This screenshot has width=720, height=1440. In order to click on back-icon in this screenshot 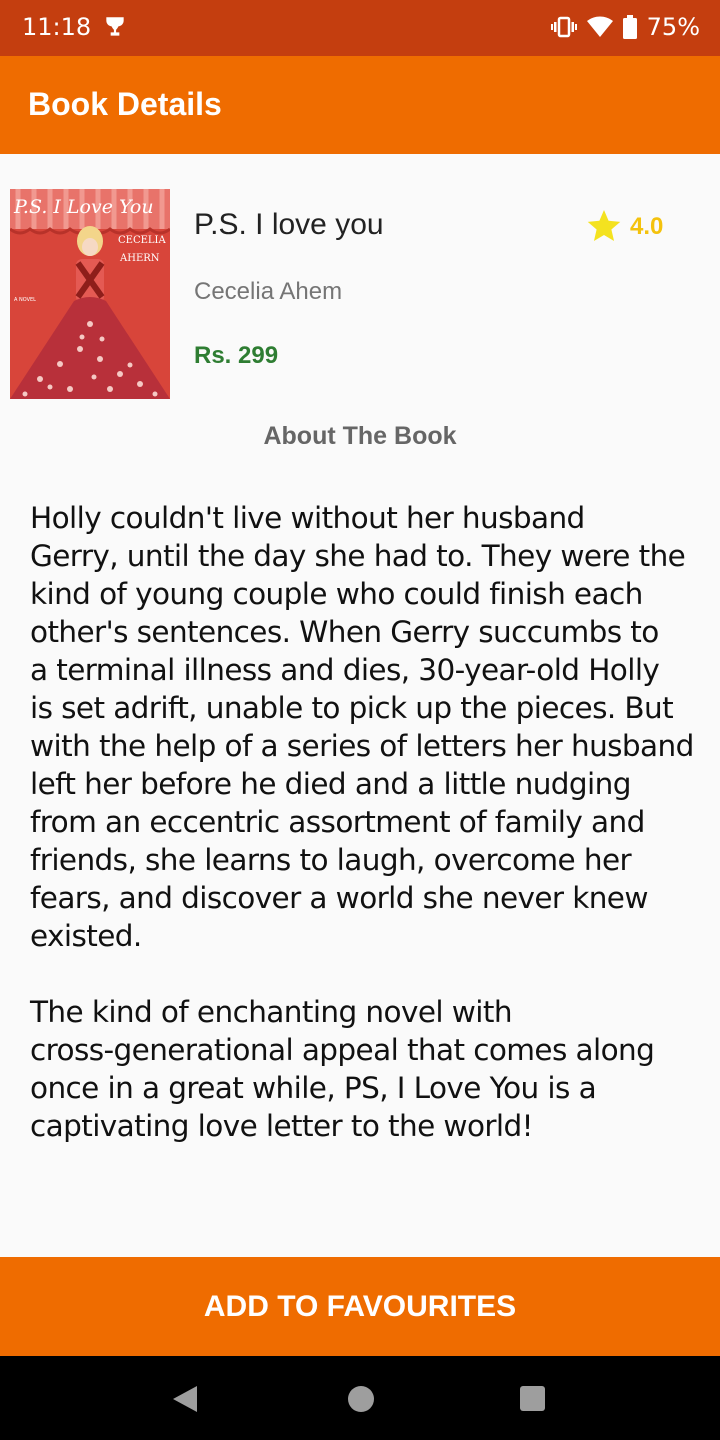, I will do `click(185, 1399)`.